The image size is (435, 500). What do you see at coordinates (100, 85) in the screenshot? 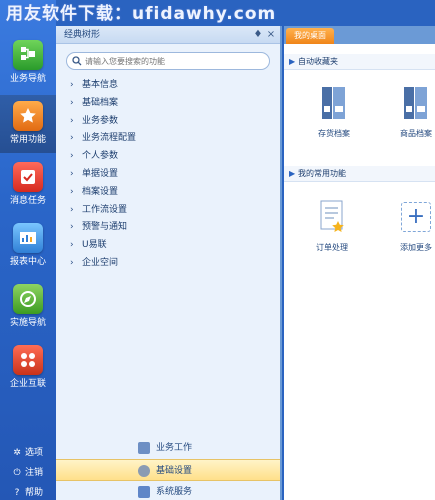
I see `tree-item-label: 基本信息` at bounding box center [100, 85].